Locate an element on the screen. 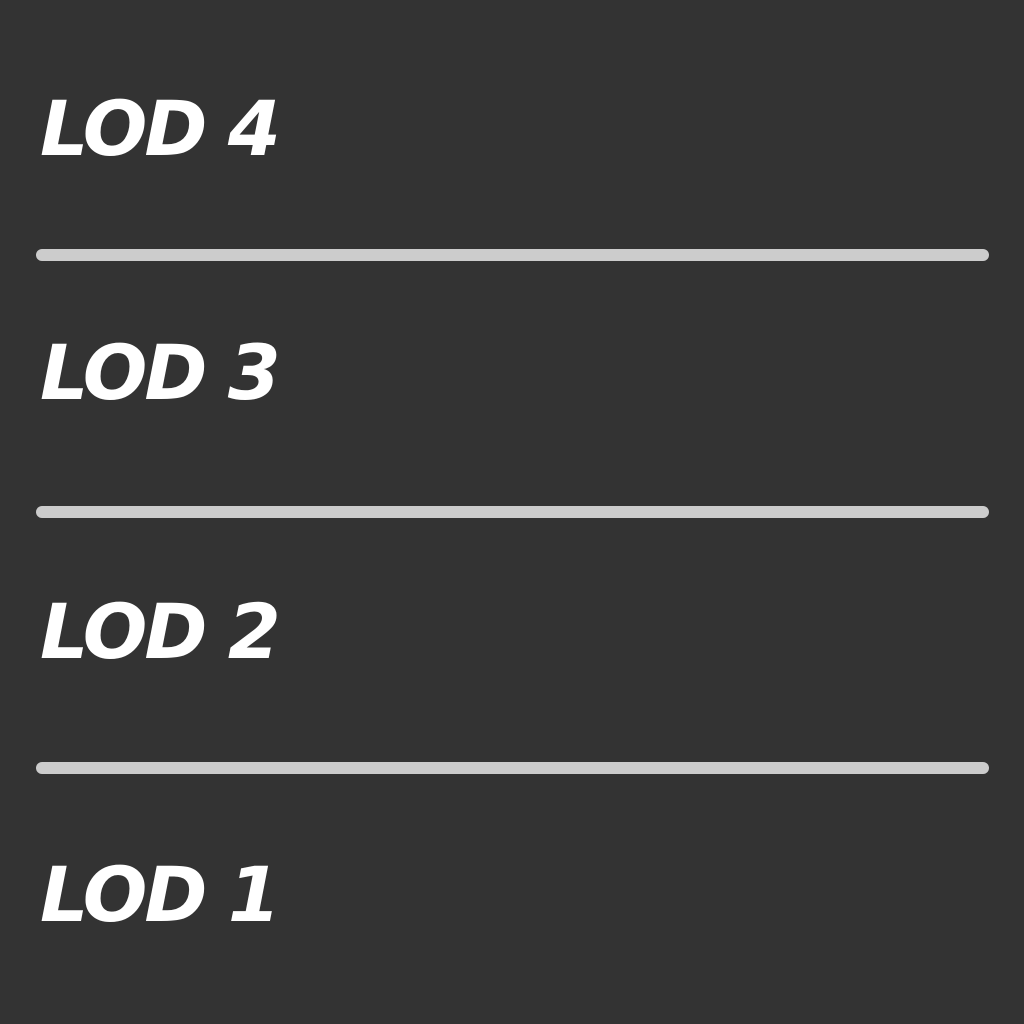 The height and width of the screenshot is (1024, 1024). lod-2-label: LOD 2 is located at coordinates (160, 631).